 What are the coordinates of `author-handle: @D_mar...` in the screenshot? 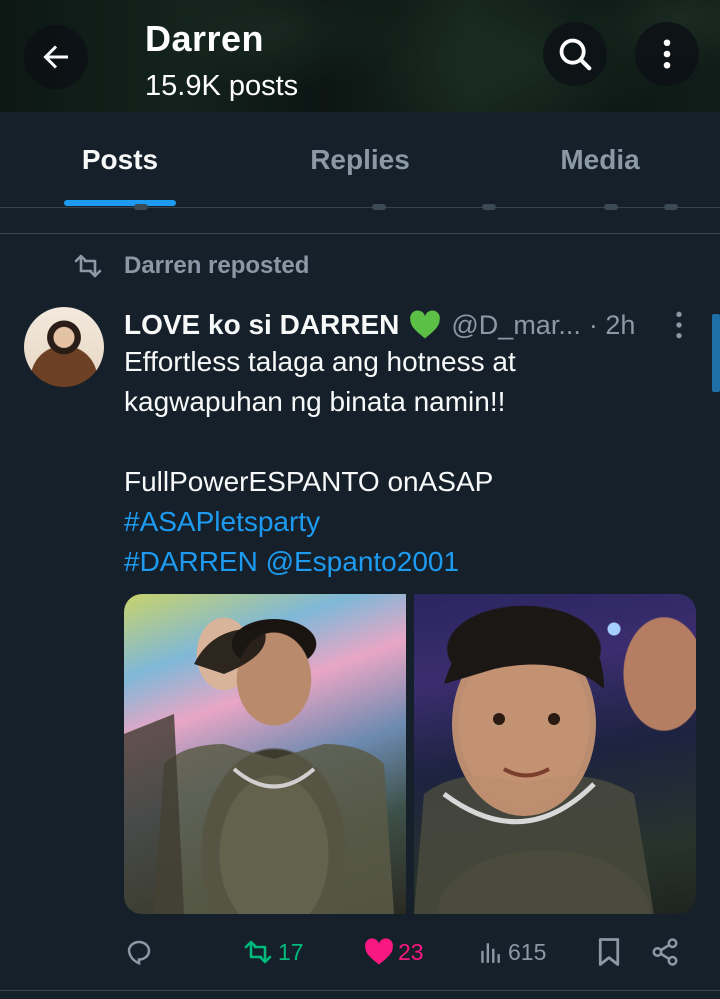 It's located at (515, 325).